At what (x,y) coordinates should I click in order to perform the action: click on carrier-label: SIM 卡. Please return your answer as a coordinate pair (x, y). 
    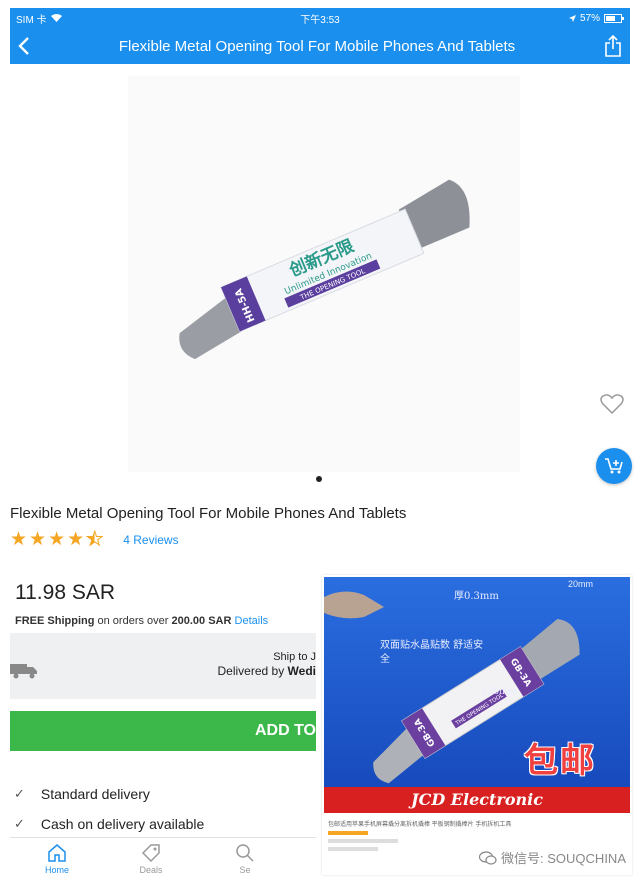
    Looking at the image, I should click on (31, 20).